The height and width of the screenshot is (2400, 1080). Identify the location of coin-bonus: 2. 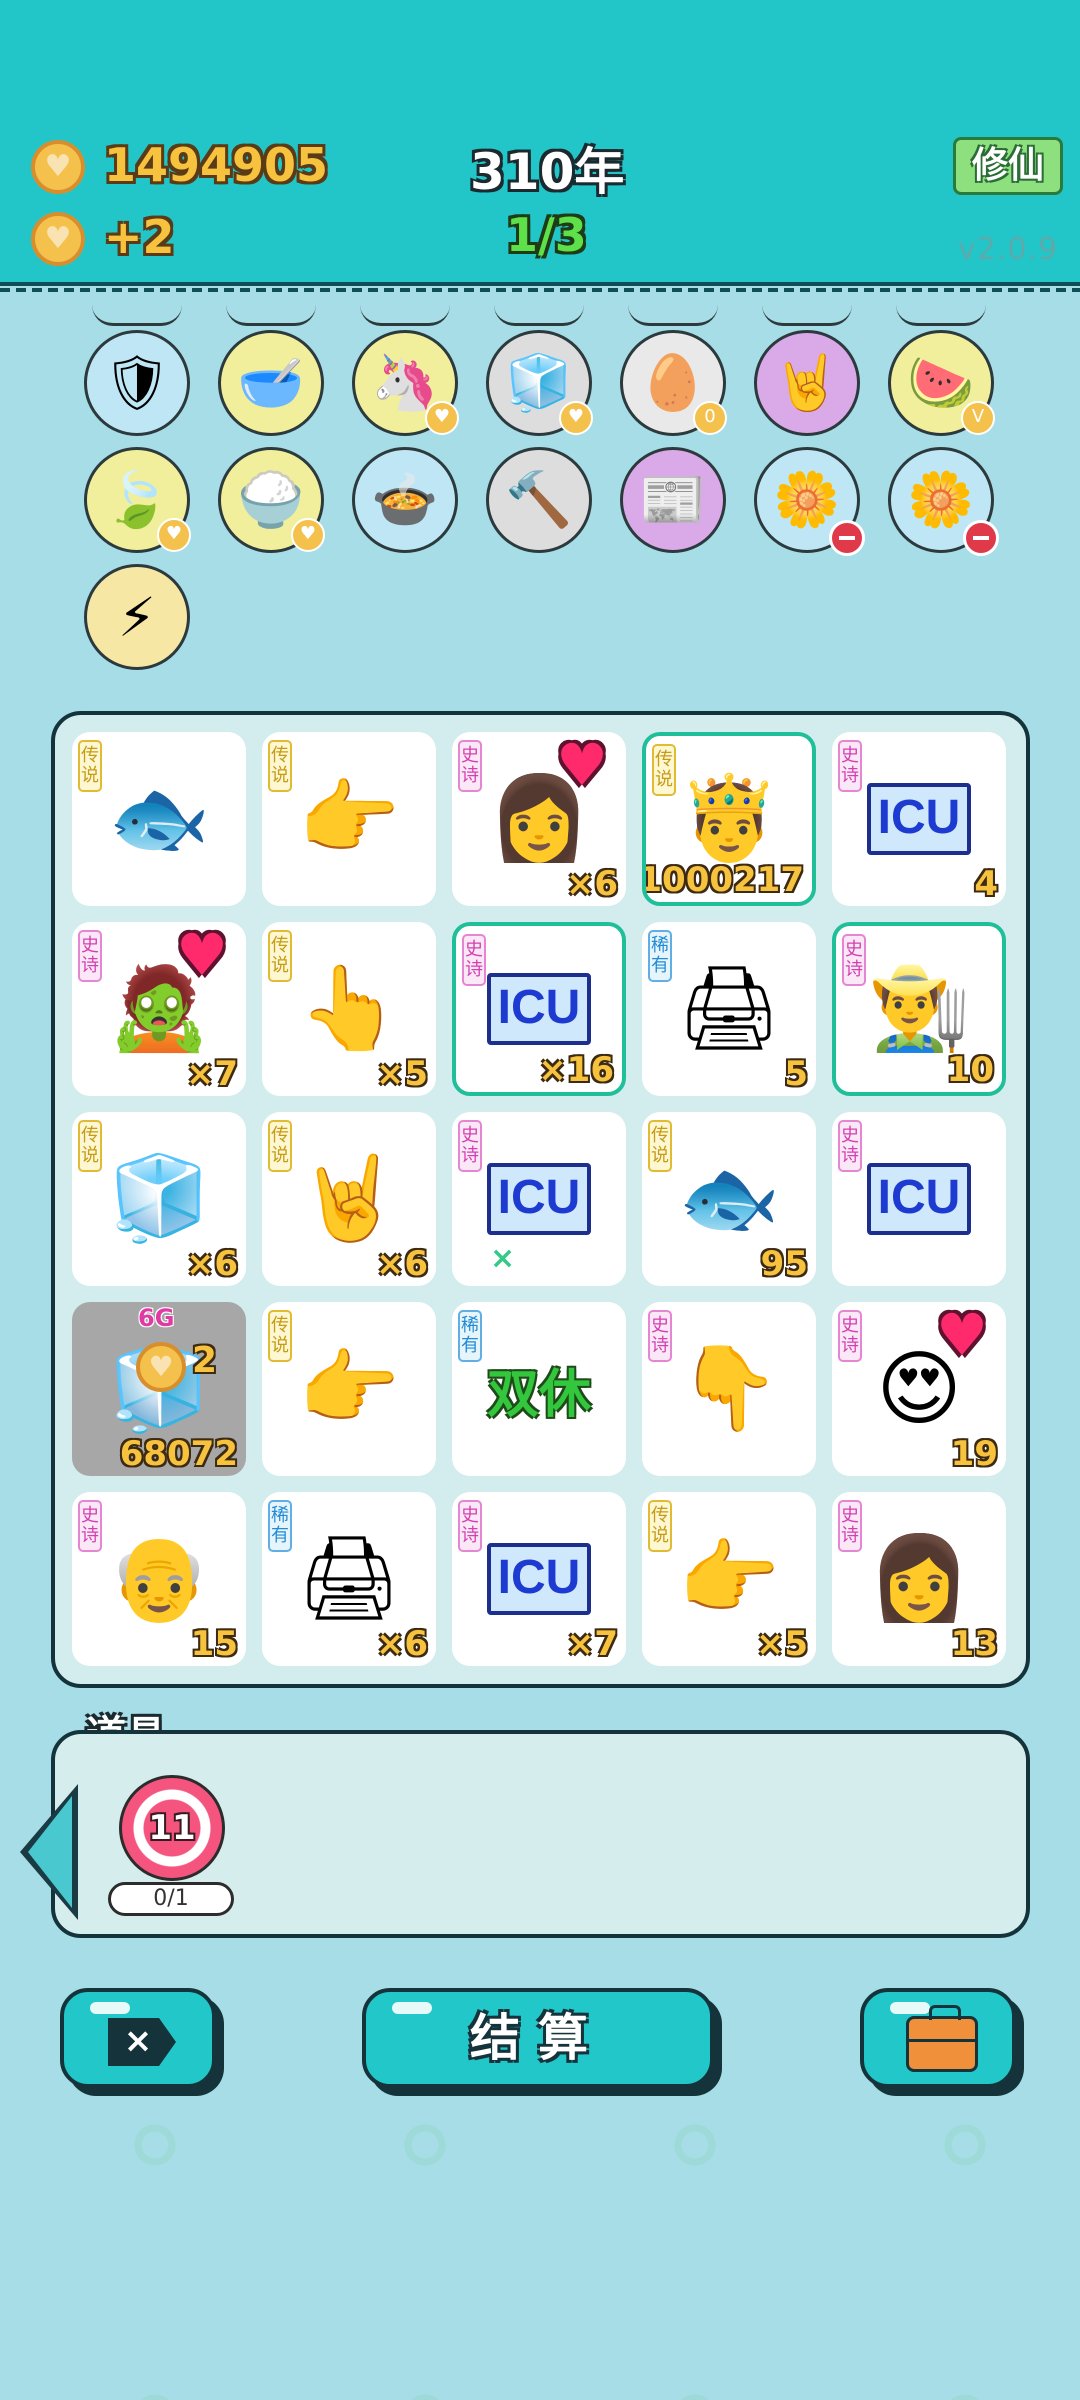
(205, 1360).